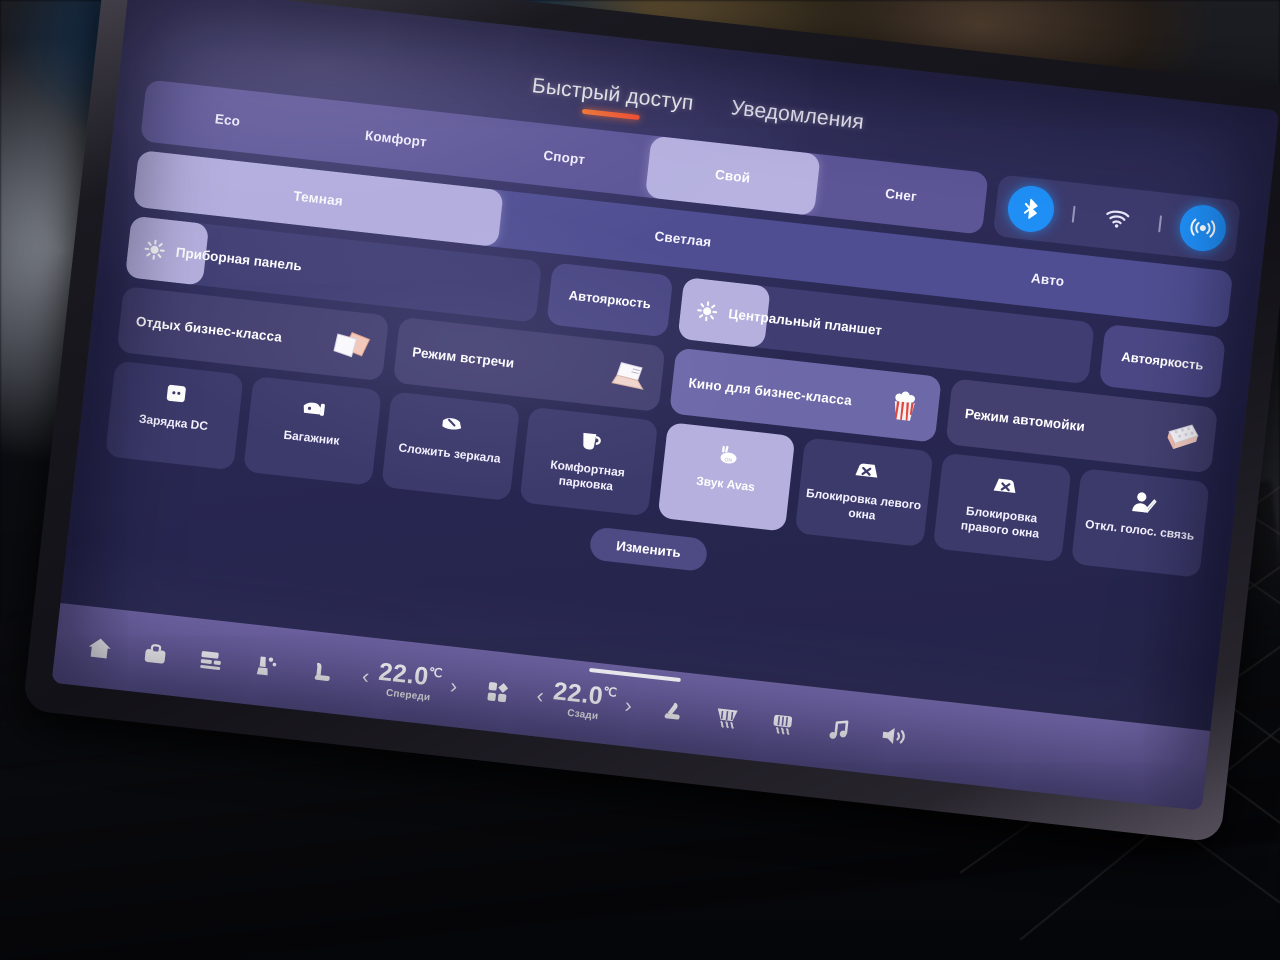 The height and width of the screenshot is (960, 1280). I want to click on front-defrost-icon, so click(728, 718).